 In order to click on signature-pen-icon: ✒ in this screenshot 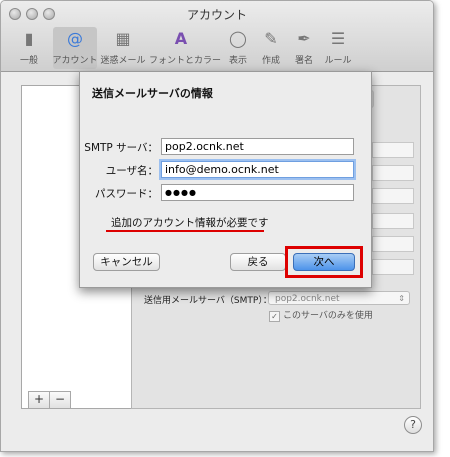, I will do `click(304, 38)`.